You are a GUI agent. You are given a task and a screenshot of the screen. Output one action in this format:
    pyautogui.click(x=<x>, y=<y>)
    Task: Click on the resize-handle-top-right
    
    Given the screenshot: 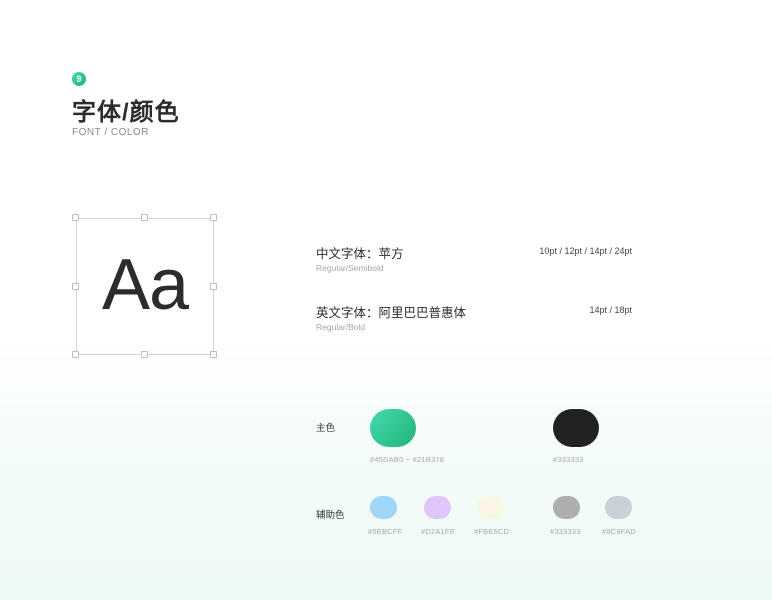 What is the action you would take?
    pyautogui.click(x=213, y=217)
    